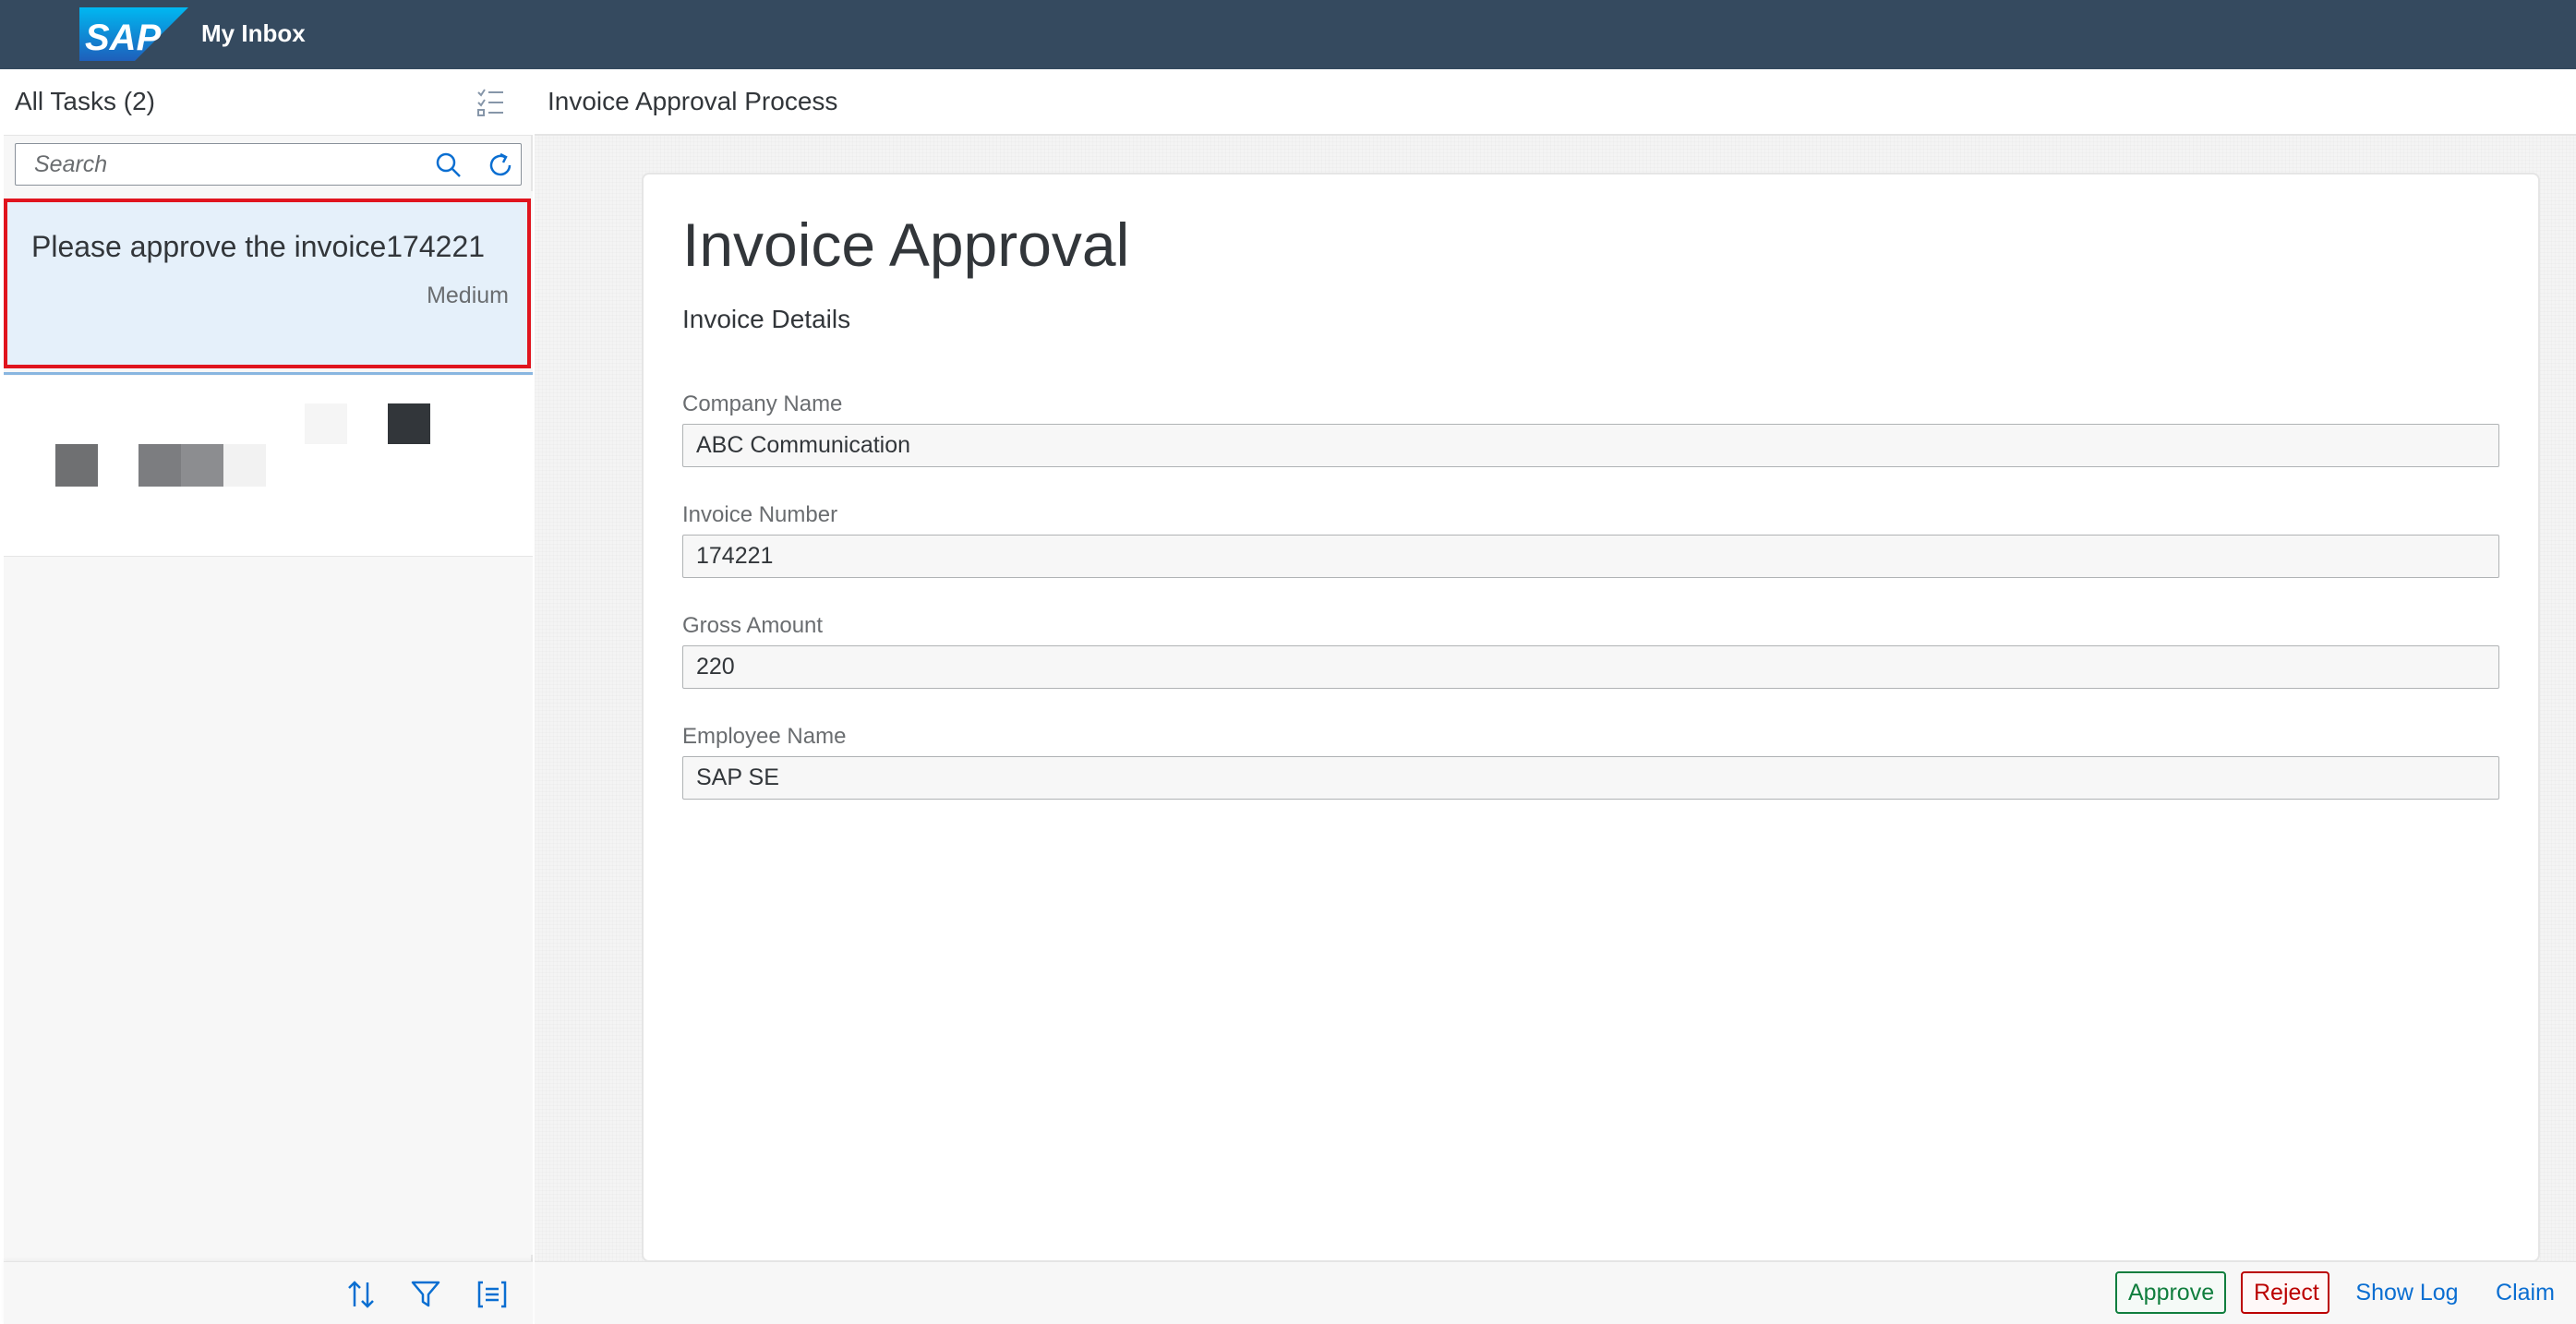  What do you see at coordinates (2170, 1292) in the screenshot?
I see `approve-button: Approve` at bounding box center [2170, 1292].